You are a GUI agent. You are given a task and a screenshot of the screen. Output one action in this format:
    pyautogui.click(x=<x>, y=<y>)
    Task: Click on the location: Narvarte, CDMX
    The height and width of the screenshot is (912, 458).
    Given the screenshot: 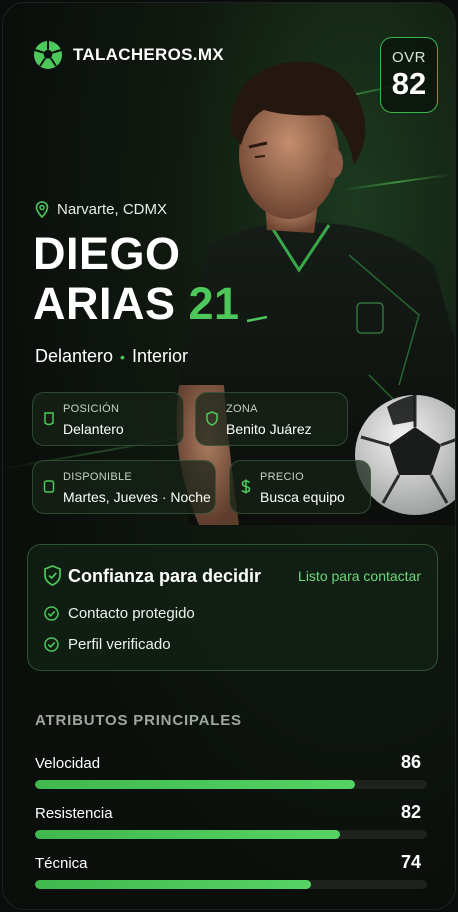 What is the action you would take?
    pyautogui.click(x=101, y=209)
    